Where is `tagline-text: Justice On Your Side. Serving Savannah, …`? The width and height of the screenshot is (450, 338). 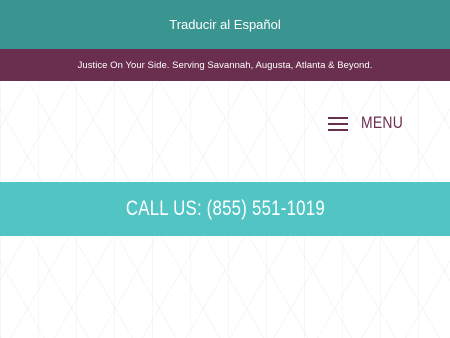 tagline-text: Justice On Your Side. Serving Savannah, … is located at coordinates (225, 65).